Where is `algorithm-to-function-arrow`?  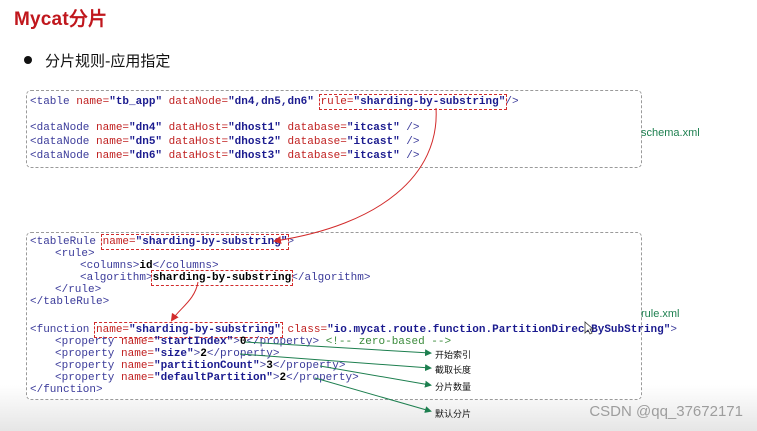 algorithm-to-function-arrow is located at coordinates (184, 301).